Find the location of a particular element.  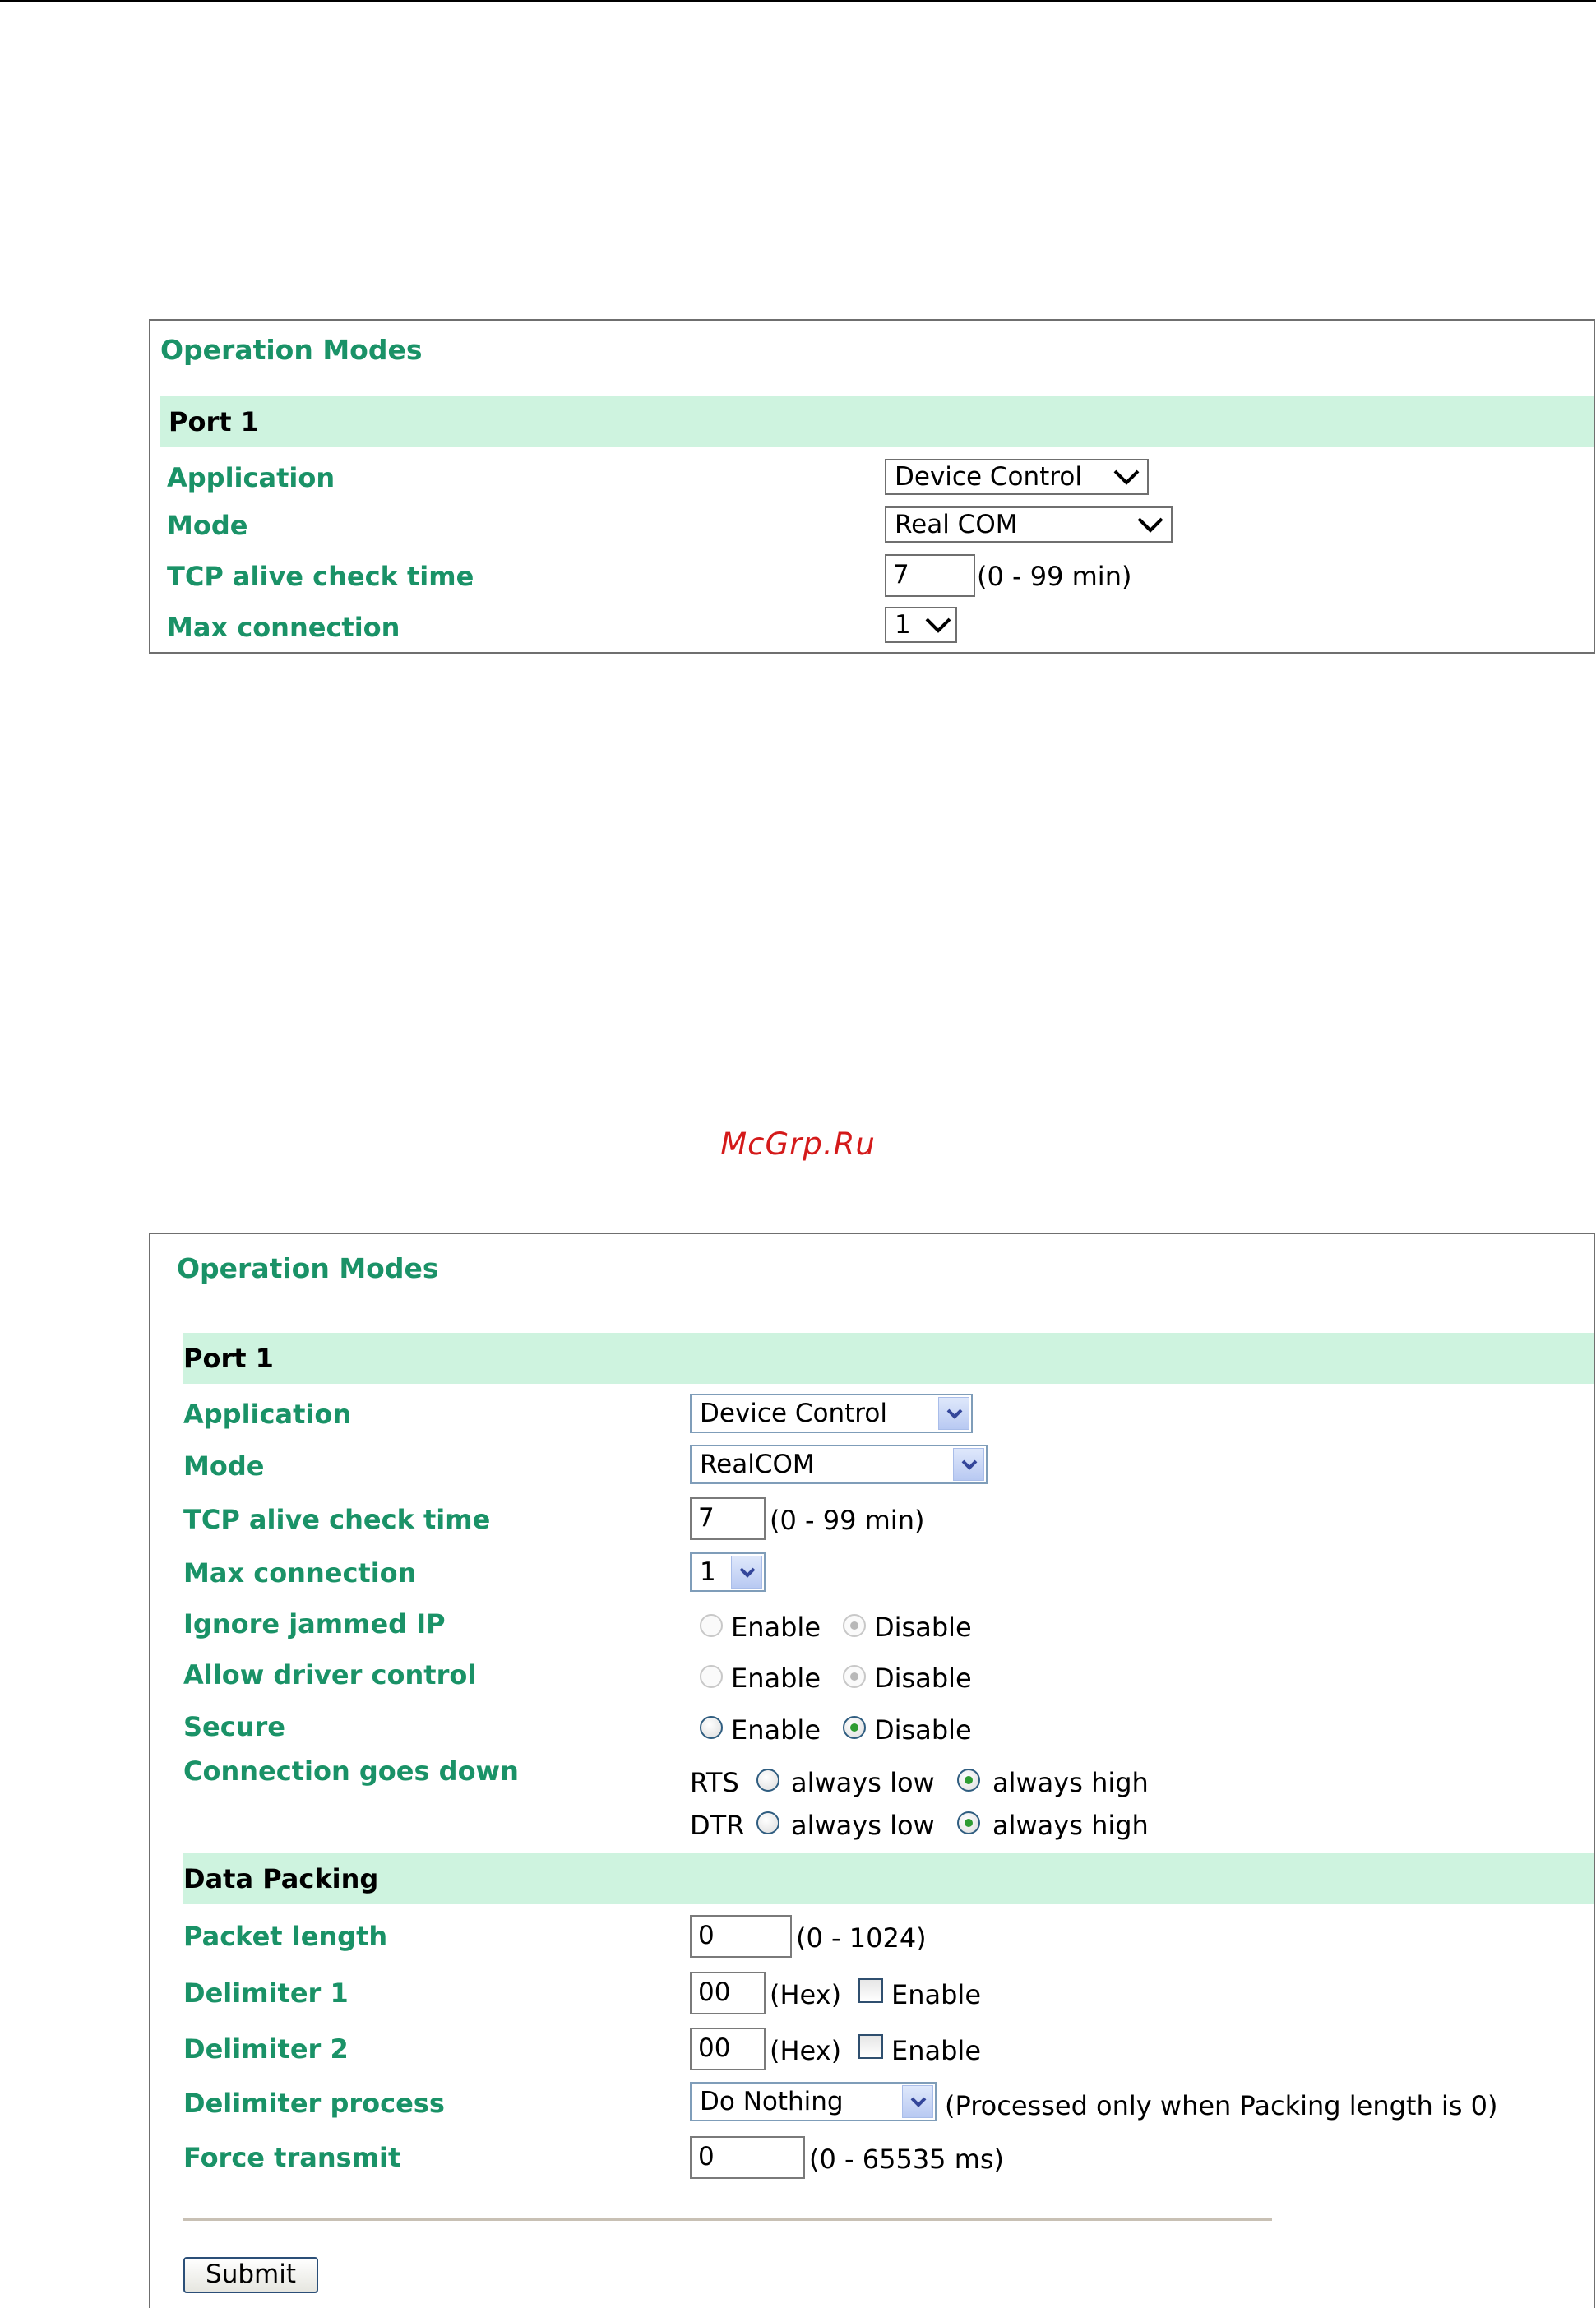

packet-length-input: 0 is located at coordinates (741, 1937).